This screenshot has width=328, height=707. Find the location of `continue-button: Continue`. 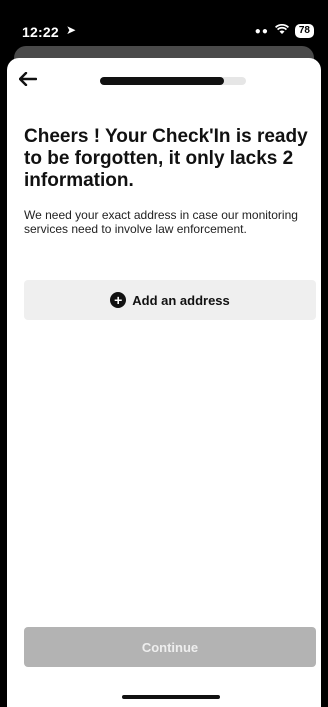

continue-button: Continue is located at coordinates (170, 647).